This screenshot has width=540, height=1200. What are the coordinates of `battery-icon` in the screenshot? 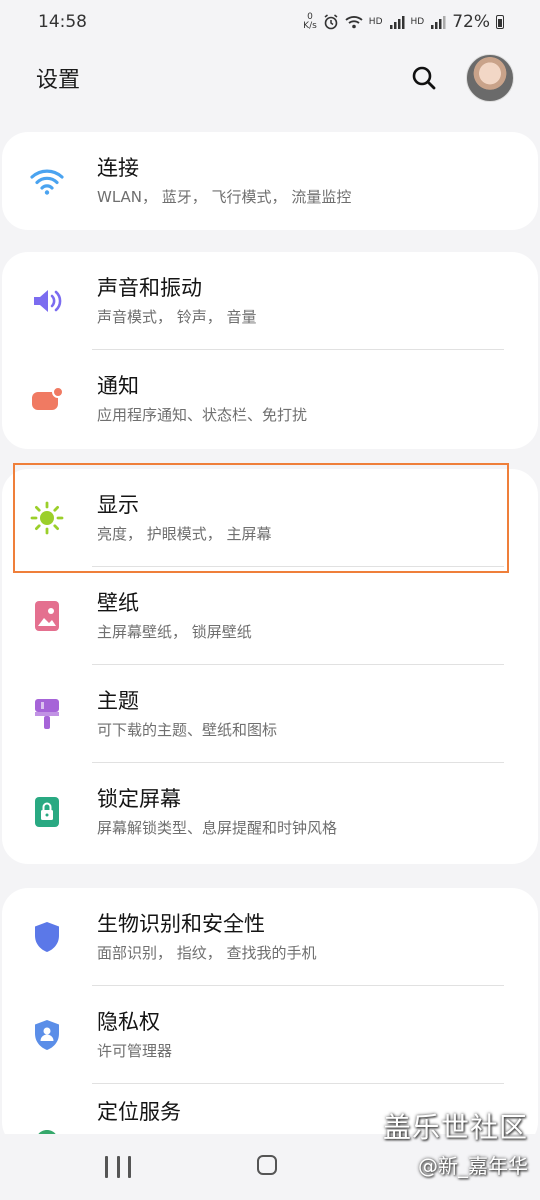 It's located at (500, 22).